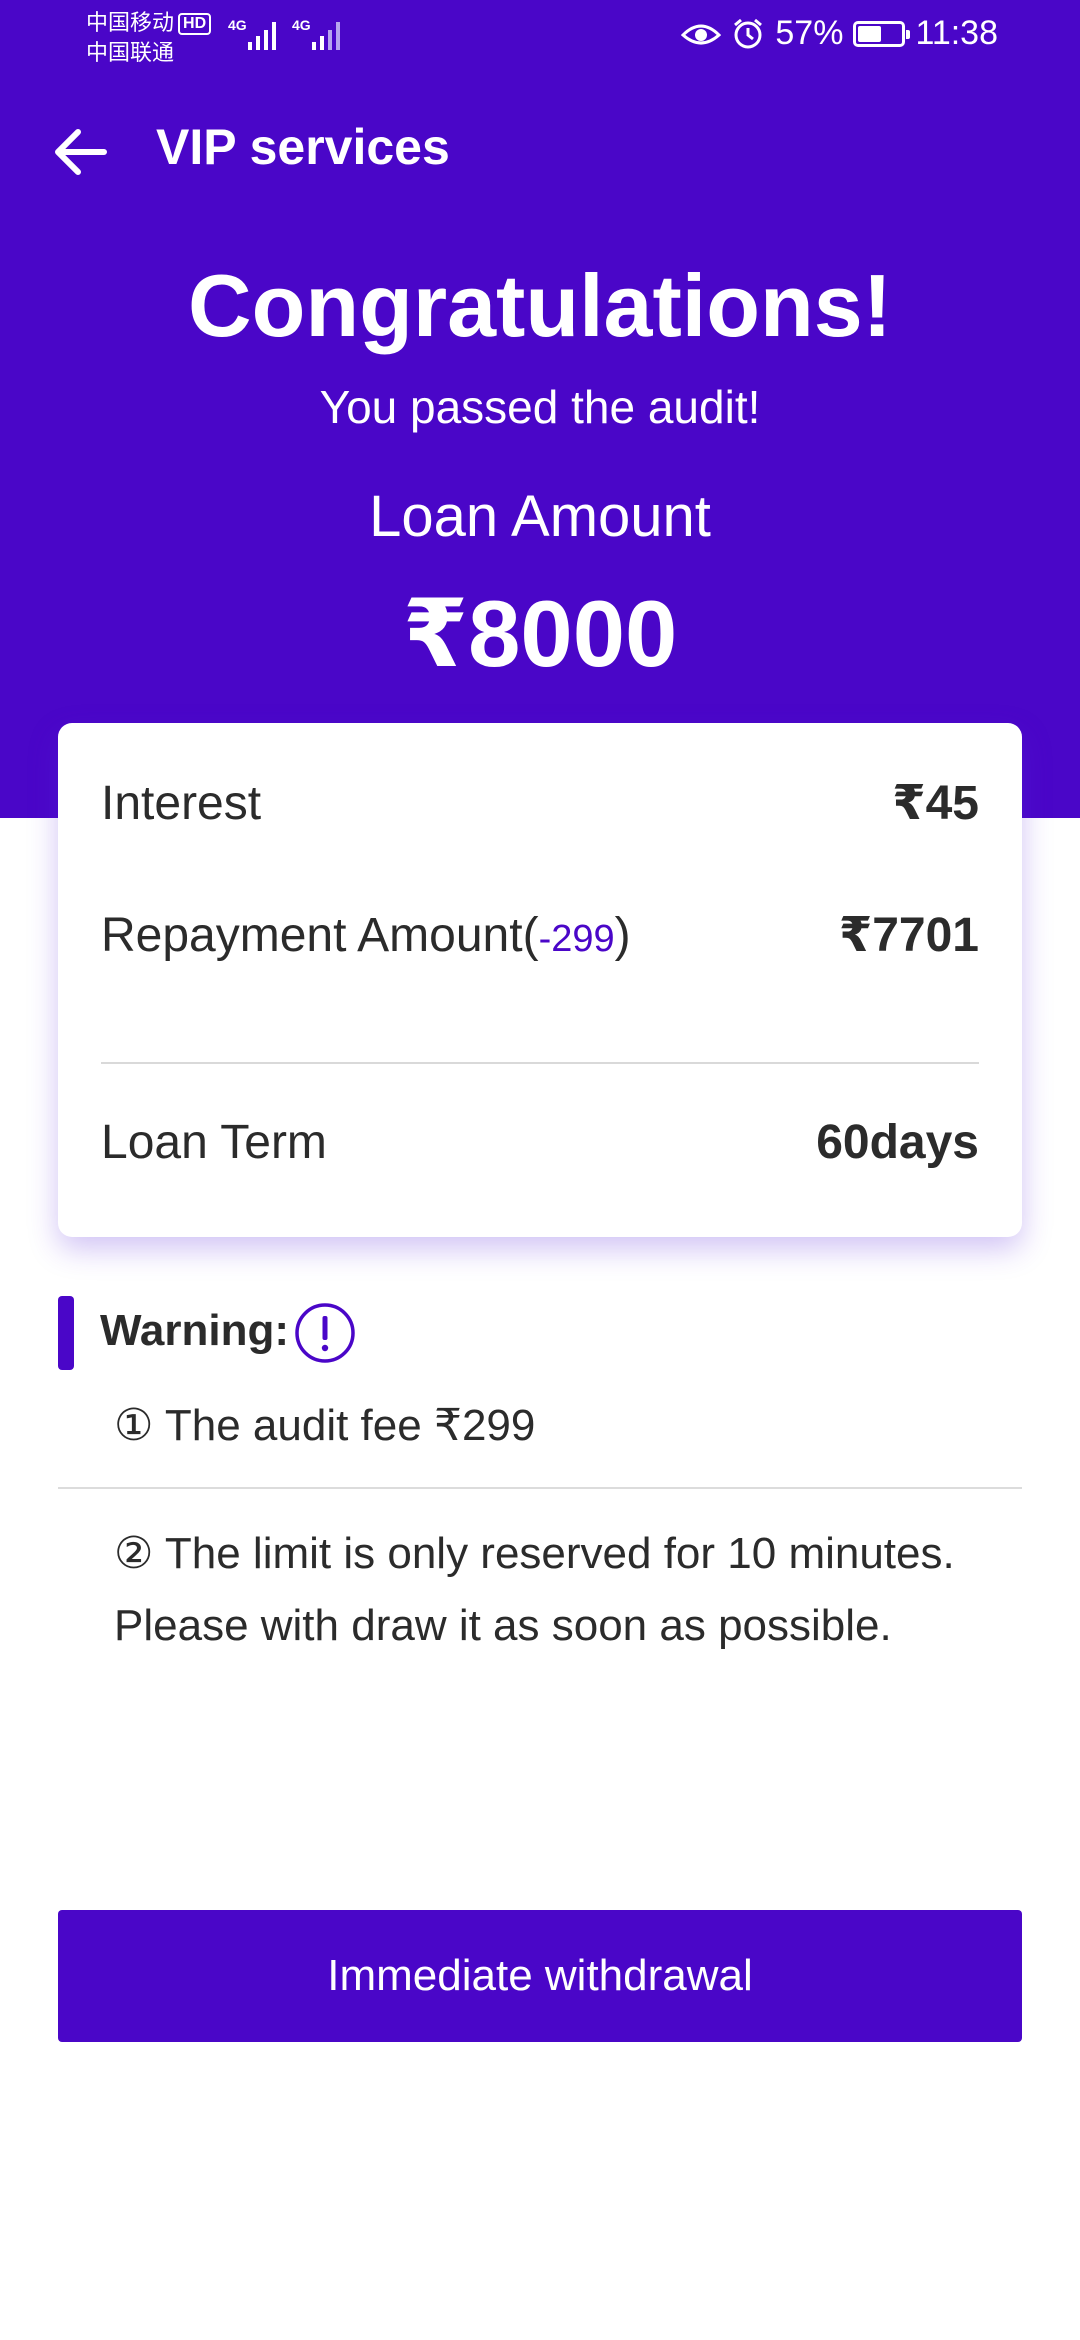  What do you see at coordinates (622, 935) in the screenshot?
I see `repayment-label-suffix: )` at bounding box center [622, 935].